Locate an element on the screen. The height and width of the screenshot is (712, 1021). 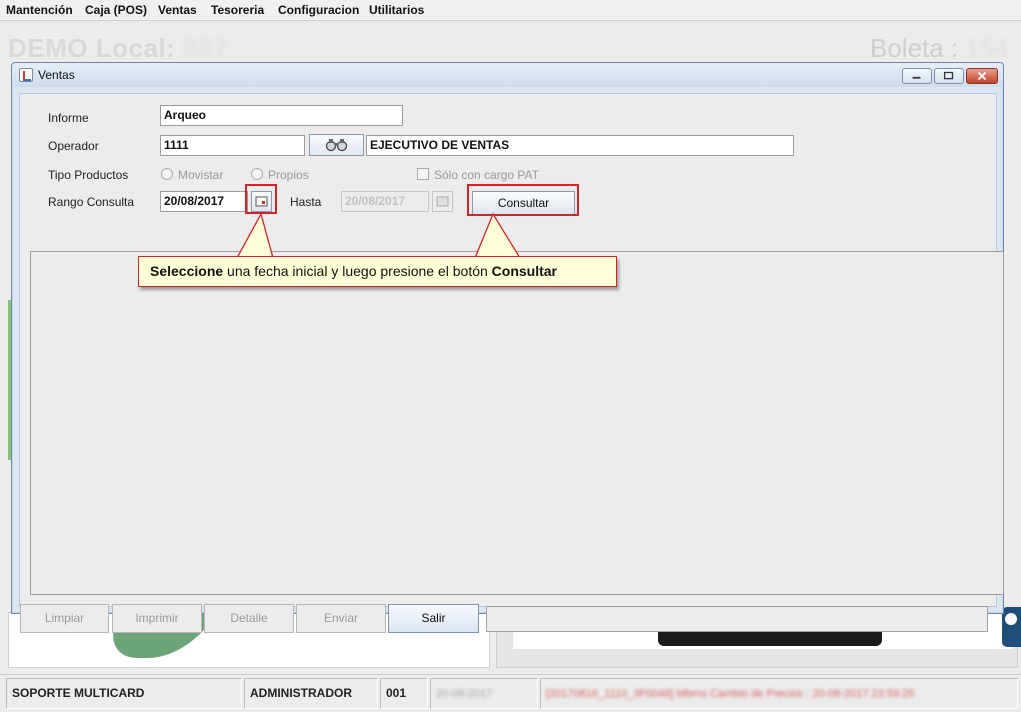
tipo-productos-label: Tipo Productos is located at coordinates (88, 175).